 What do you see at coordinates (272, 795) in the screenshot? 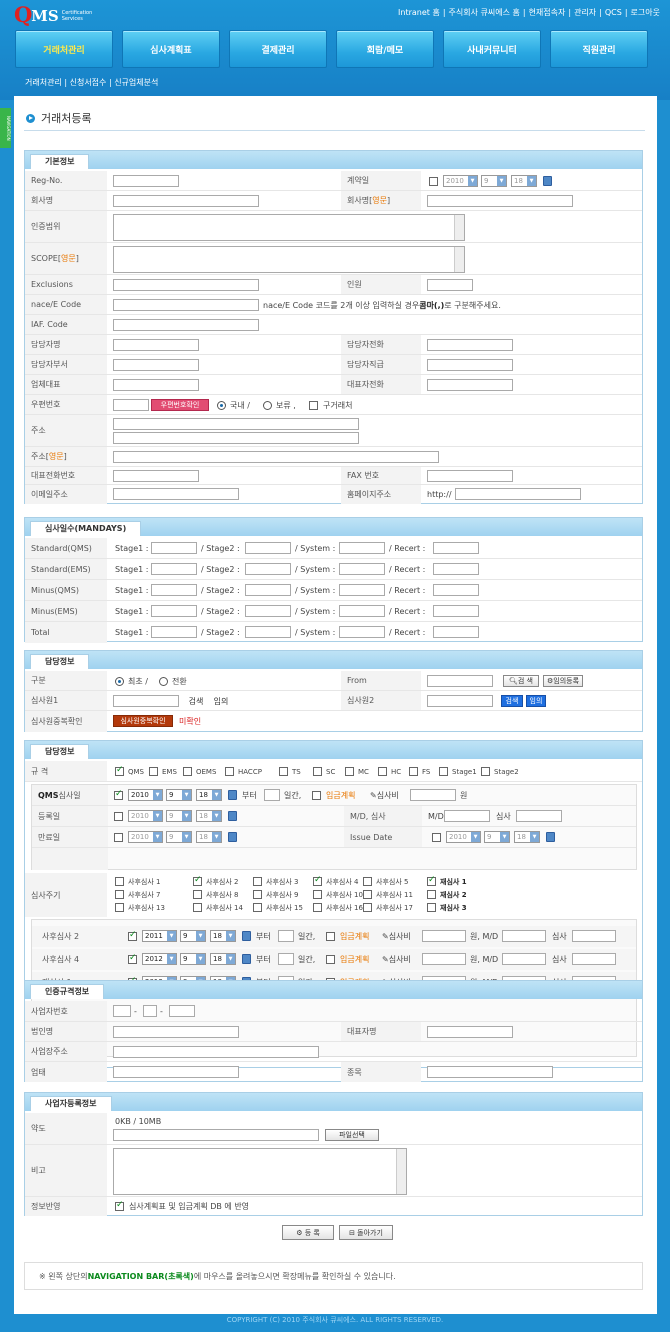
I see `qms-days-input` at bounding box center [272, 795].